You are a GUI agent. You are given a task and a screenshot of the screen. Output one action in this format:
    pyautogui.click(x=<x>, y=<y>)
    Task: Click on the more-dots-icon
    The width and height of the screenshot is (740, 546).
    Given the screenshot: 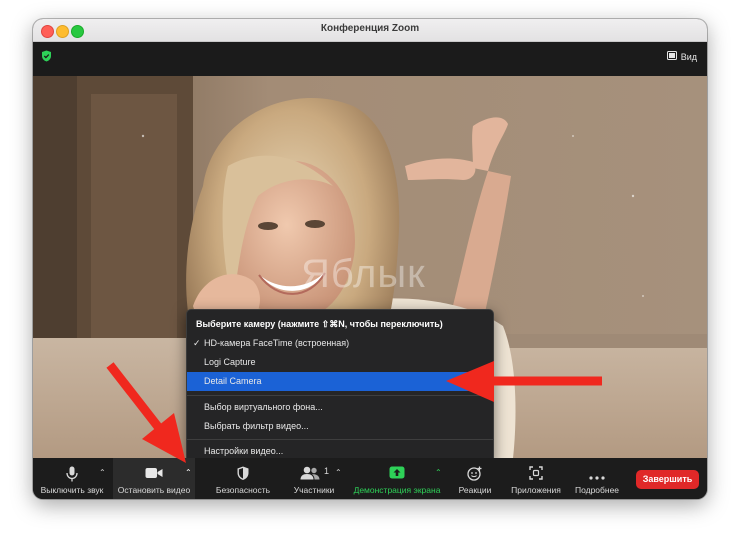 What is the action you would take?
    pyautogui.click(x=597, y=476)
    